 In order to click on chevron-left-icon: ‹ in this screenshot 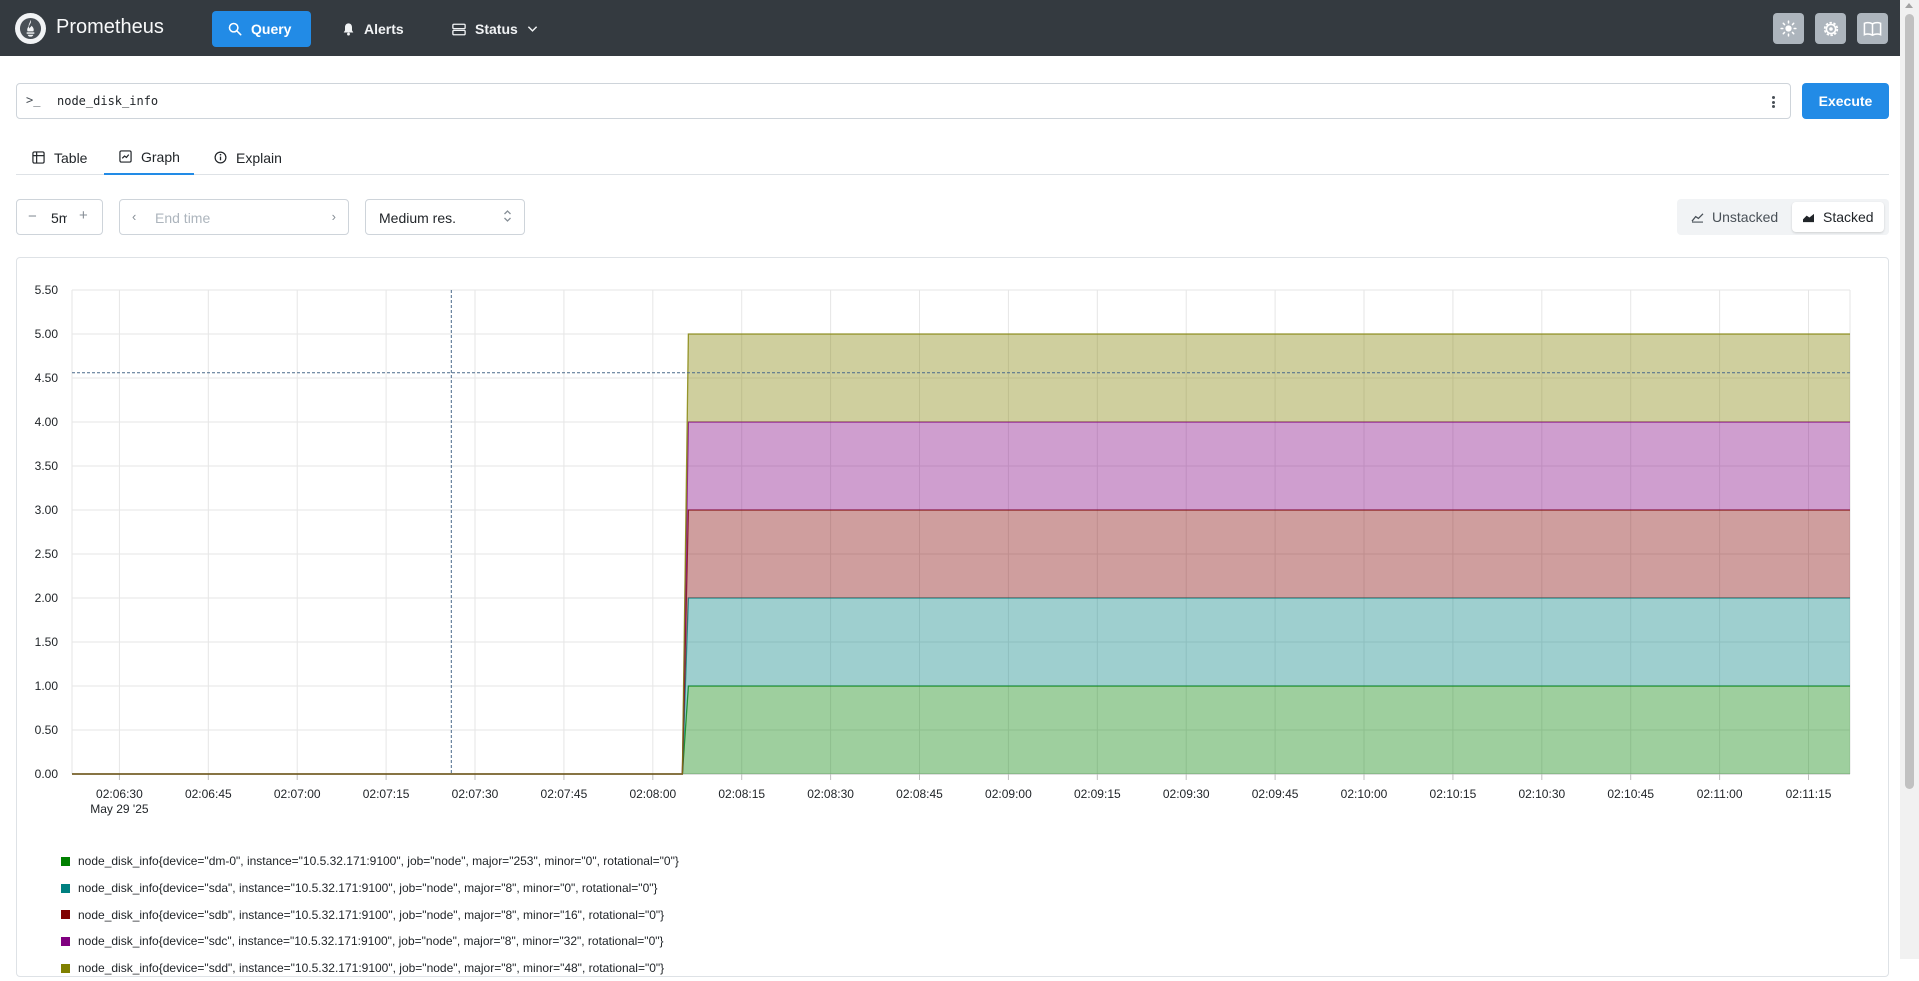, I will do `click(134, 216)`.